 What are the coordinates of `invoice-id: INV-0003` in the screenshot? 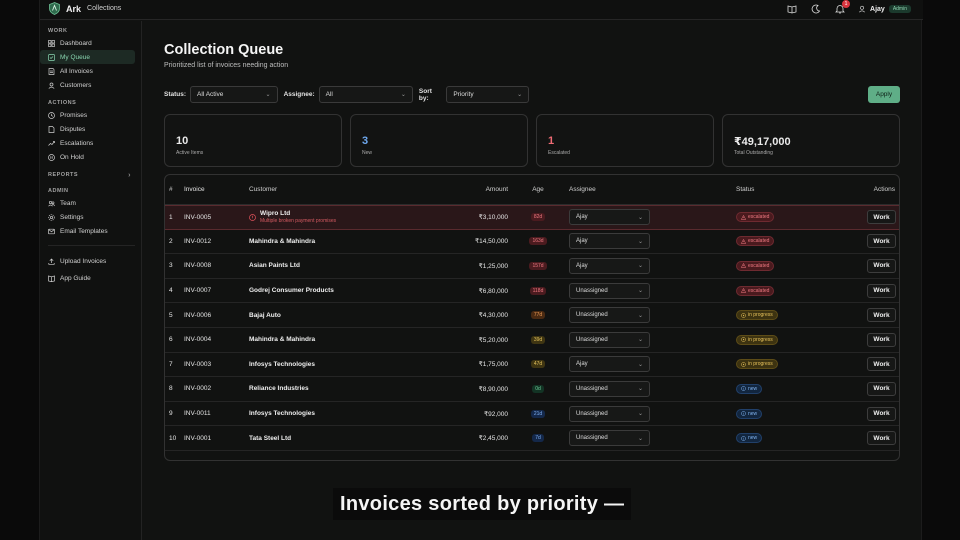 It's located at (197, 364).